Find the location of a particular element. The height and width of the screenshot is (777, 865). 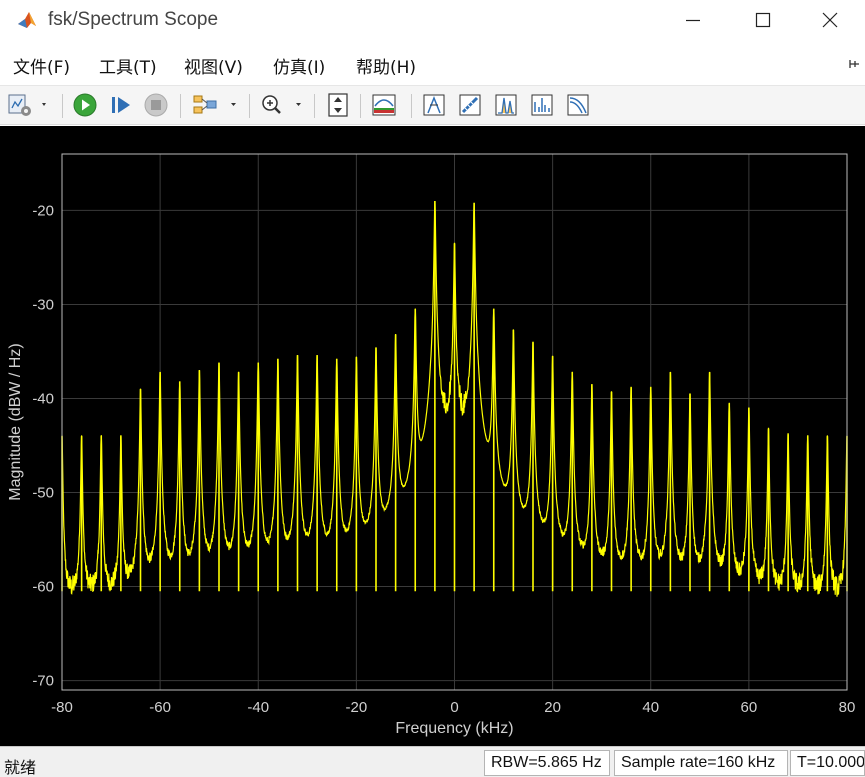

x-tick-labels: -80 -60 -40 -20 0 20 40 60 80 is located at coordinates (453, 707).